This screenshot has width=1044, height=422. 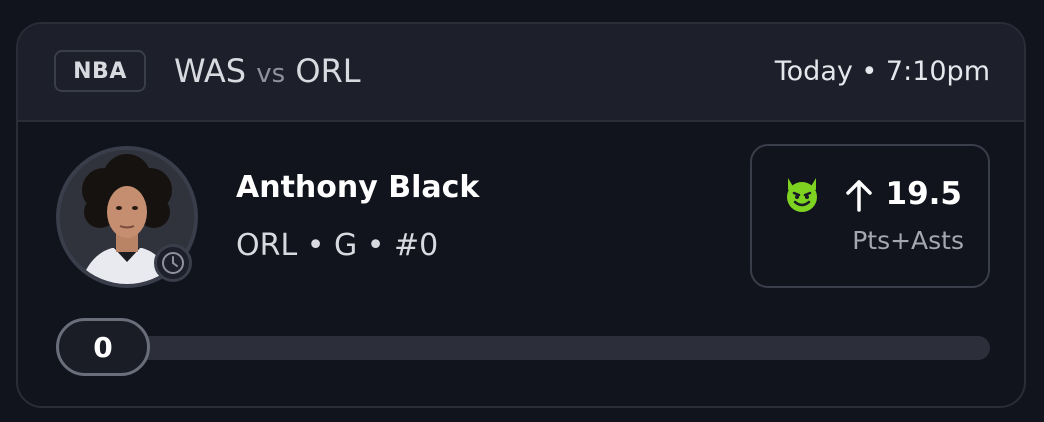 I want to click on vs-label: vs, so click(x=271, y=74).